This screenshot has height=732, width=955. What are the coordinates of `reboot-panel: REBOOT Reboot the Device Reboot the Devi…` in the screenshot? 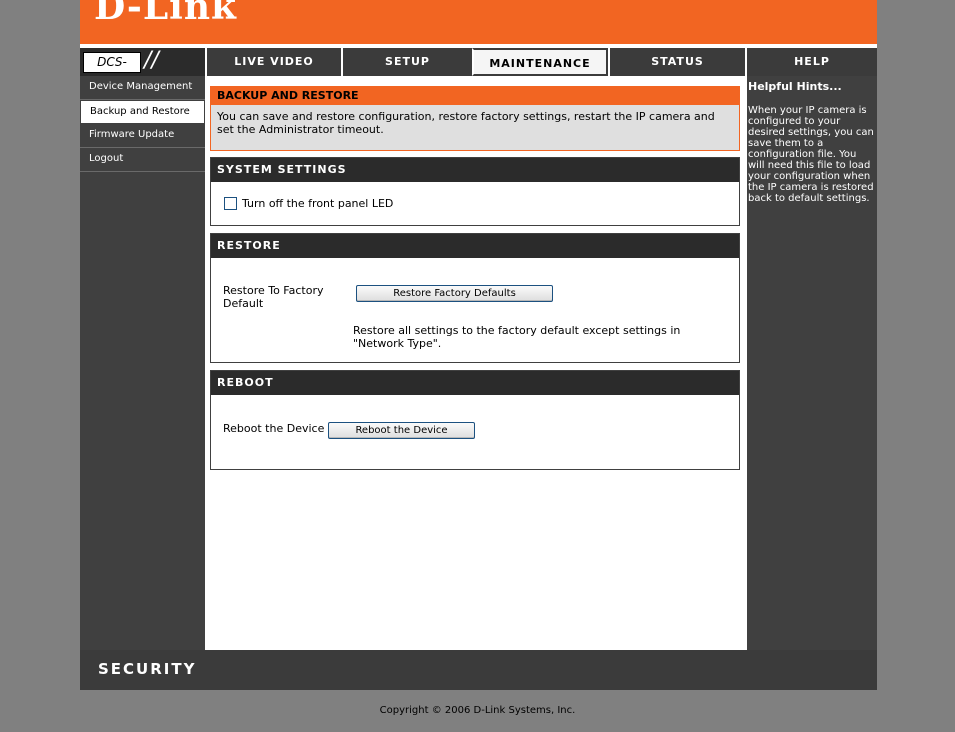 It's located at (475, 420).